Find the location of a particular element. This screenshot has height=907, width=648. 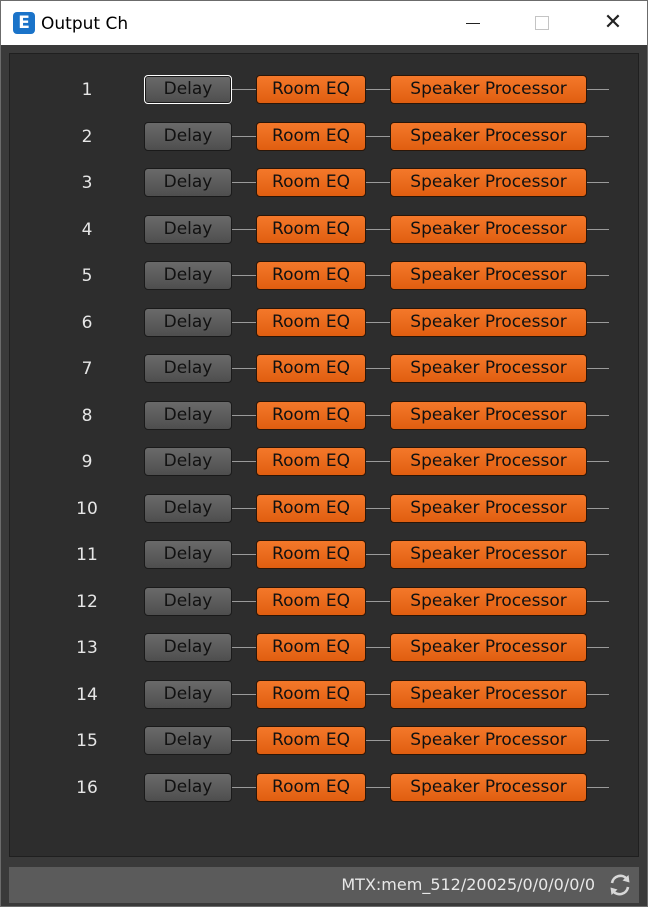

channel-row: 13 Delay Room EQ Speaker Processor is located at coordinates (325, 648).